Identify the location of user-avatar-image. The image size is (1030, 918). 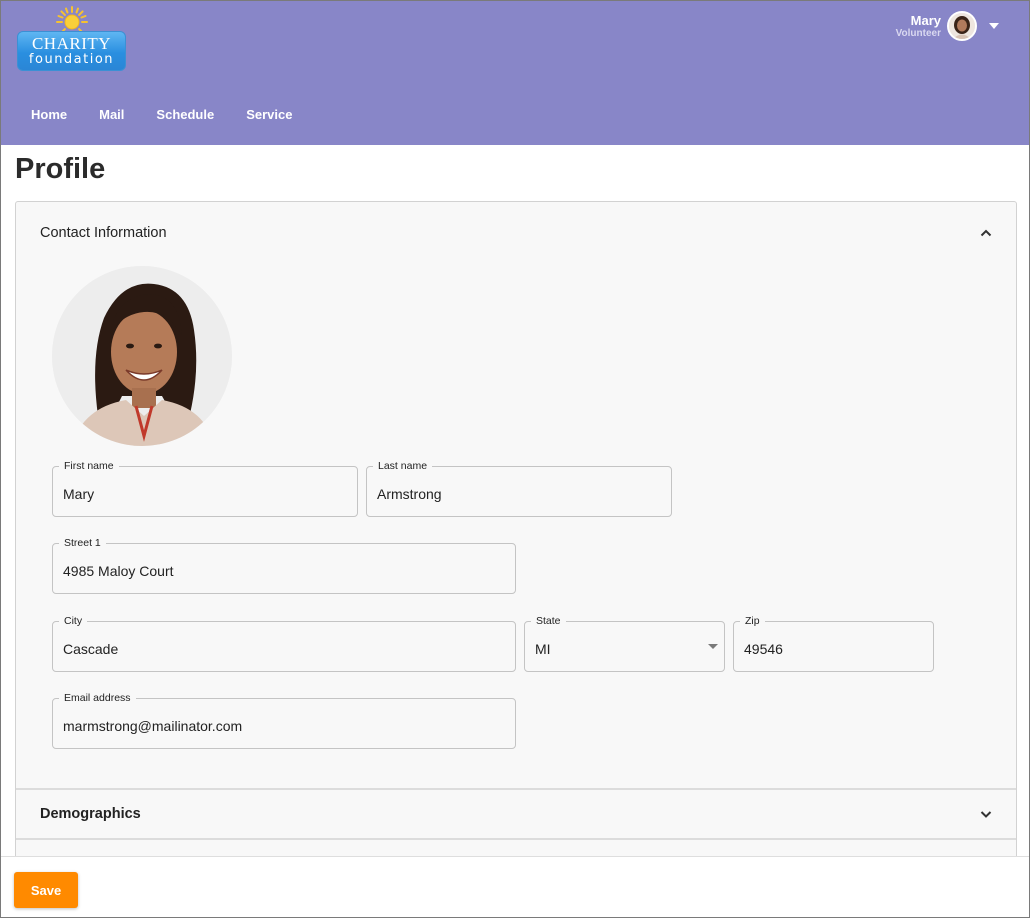
(962, 26).